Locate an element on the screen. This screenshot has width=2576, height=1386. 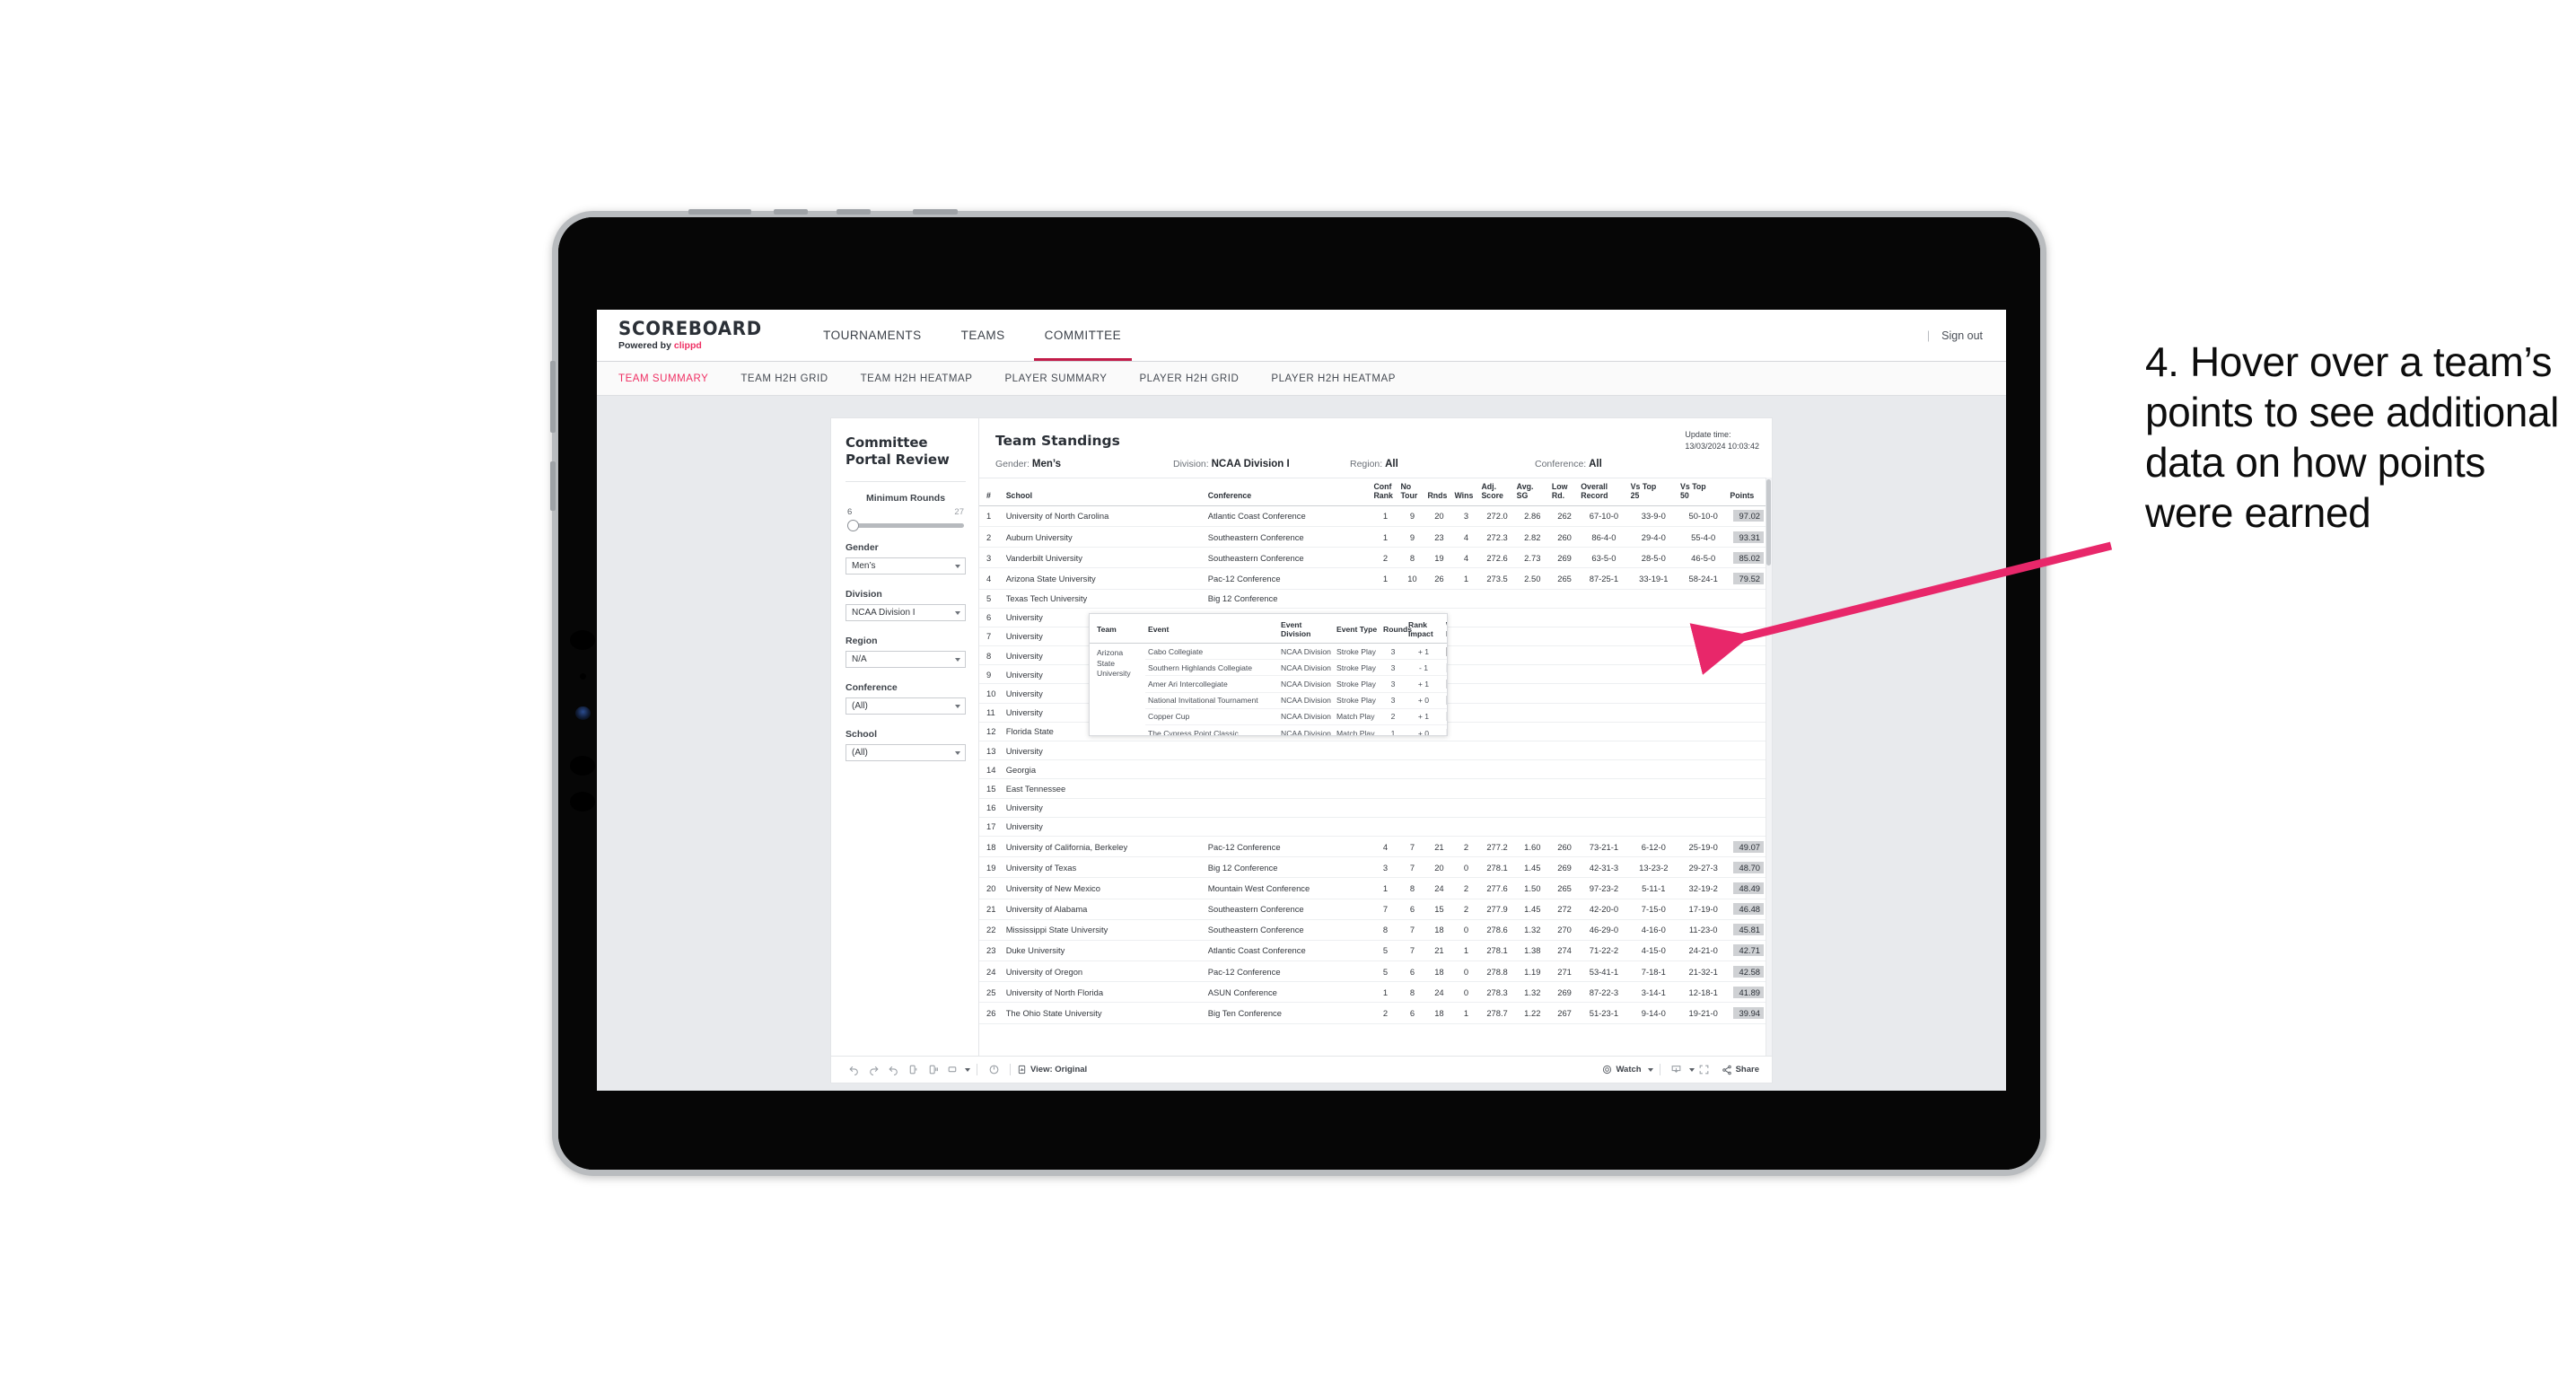
cell-nt: 7 is located at coordinates (1412, 847).